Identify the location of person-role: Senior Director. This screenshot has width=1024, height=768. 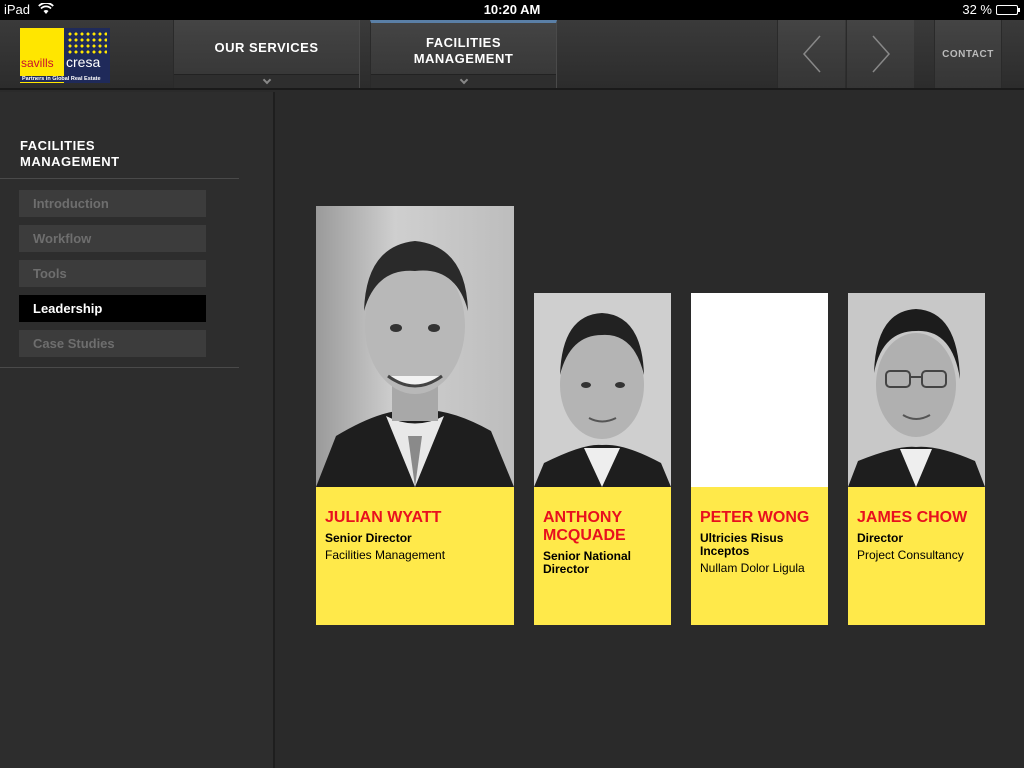
(368, 538).